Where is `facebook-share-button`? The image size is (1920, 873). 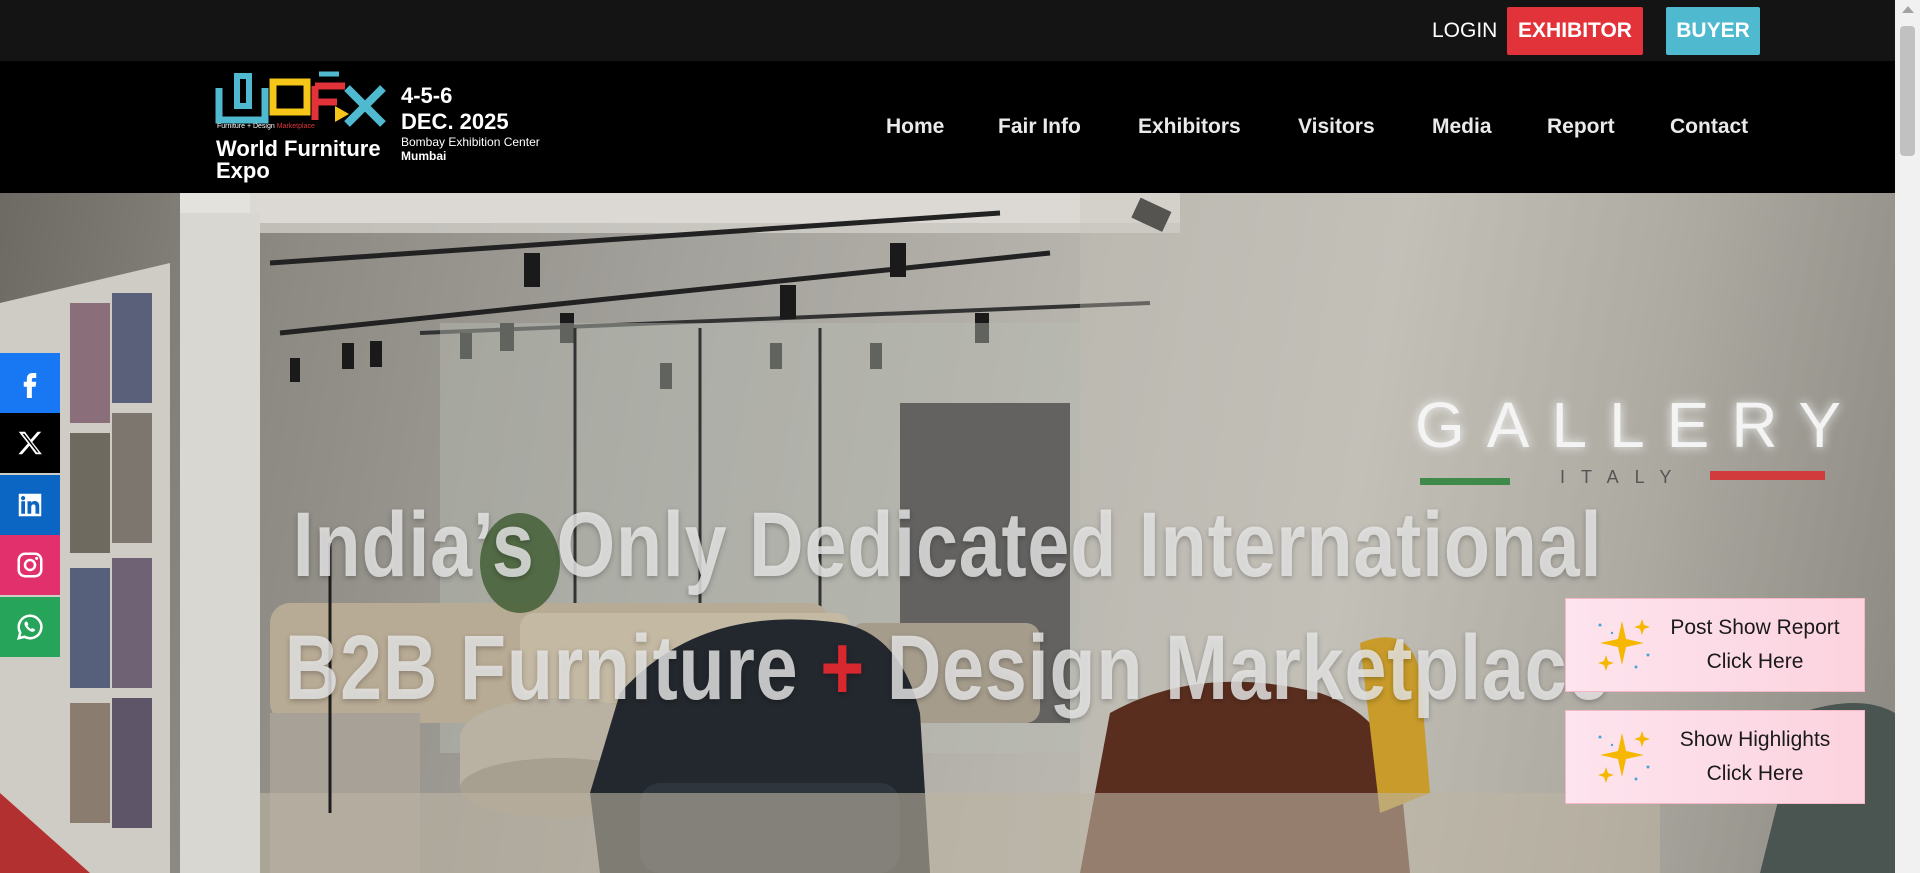 facebook-share-button is located at coordinates (30, 383).